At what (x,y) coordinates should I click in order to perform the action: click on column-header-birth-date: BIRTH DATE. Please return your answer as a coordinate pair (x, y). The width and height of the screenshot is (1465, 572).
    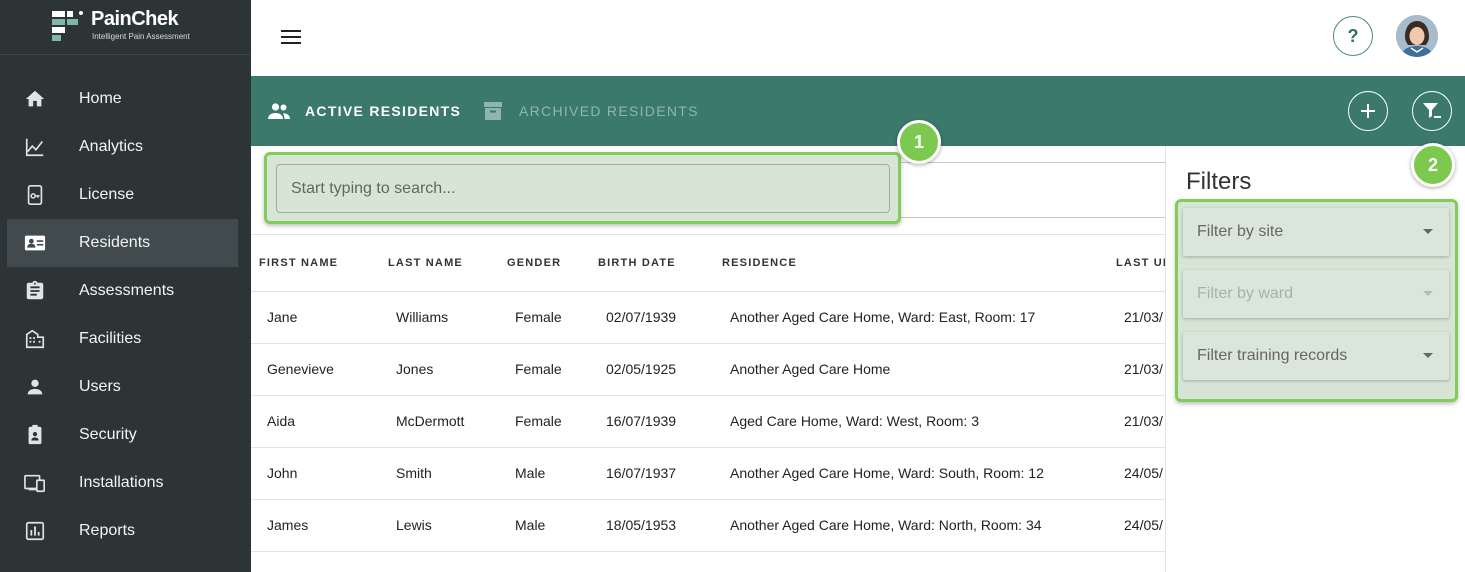
    Looking at the image, I should click on (652, 264).